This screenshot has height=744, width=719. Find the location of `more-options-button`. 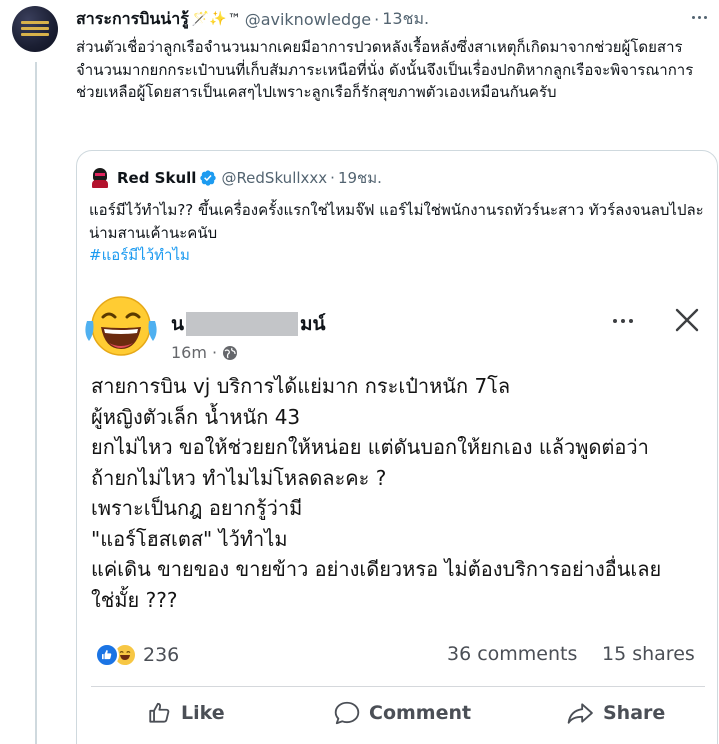

more-options-button is located at coordinates (699, 17).